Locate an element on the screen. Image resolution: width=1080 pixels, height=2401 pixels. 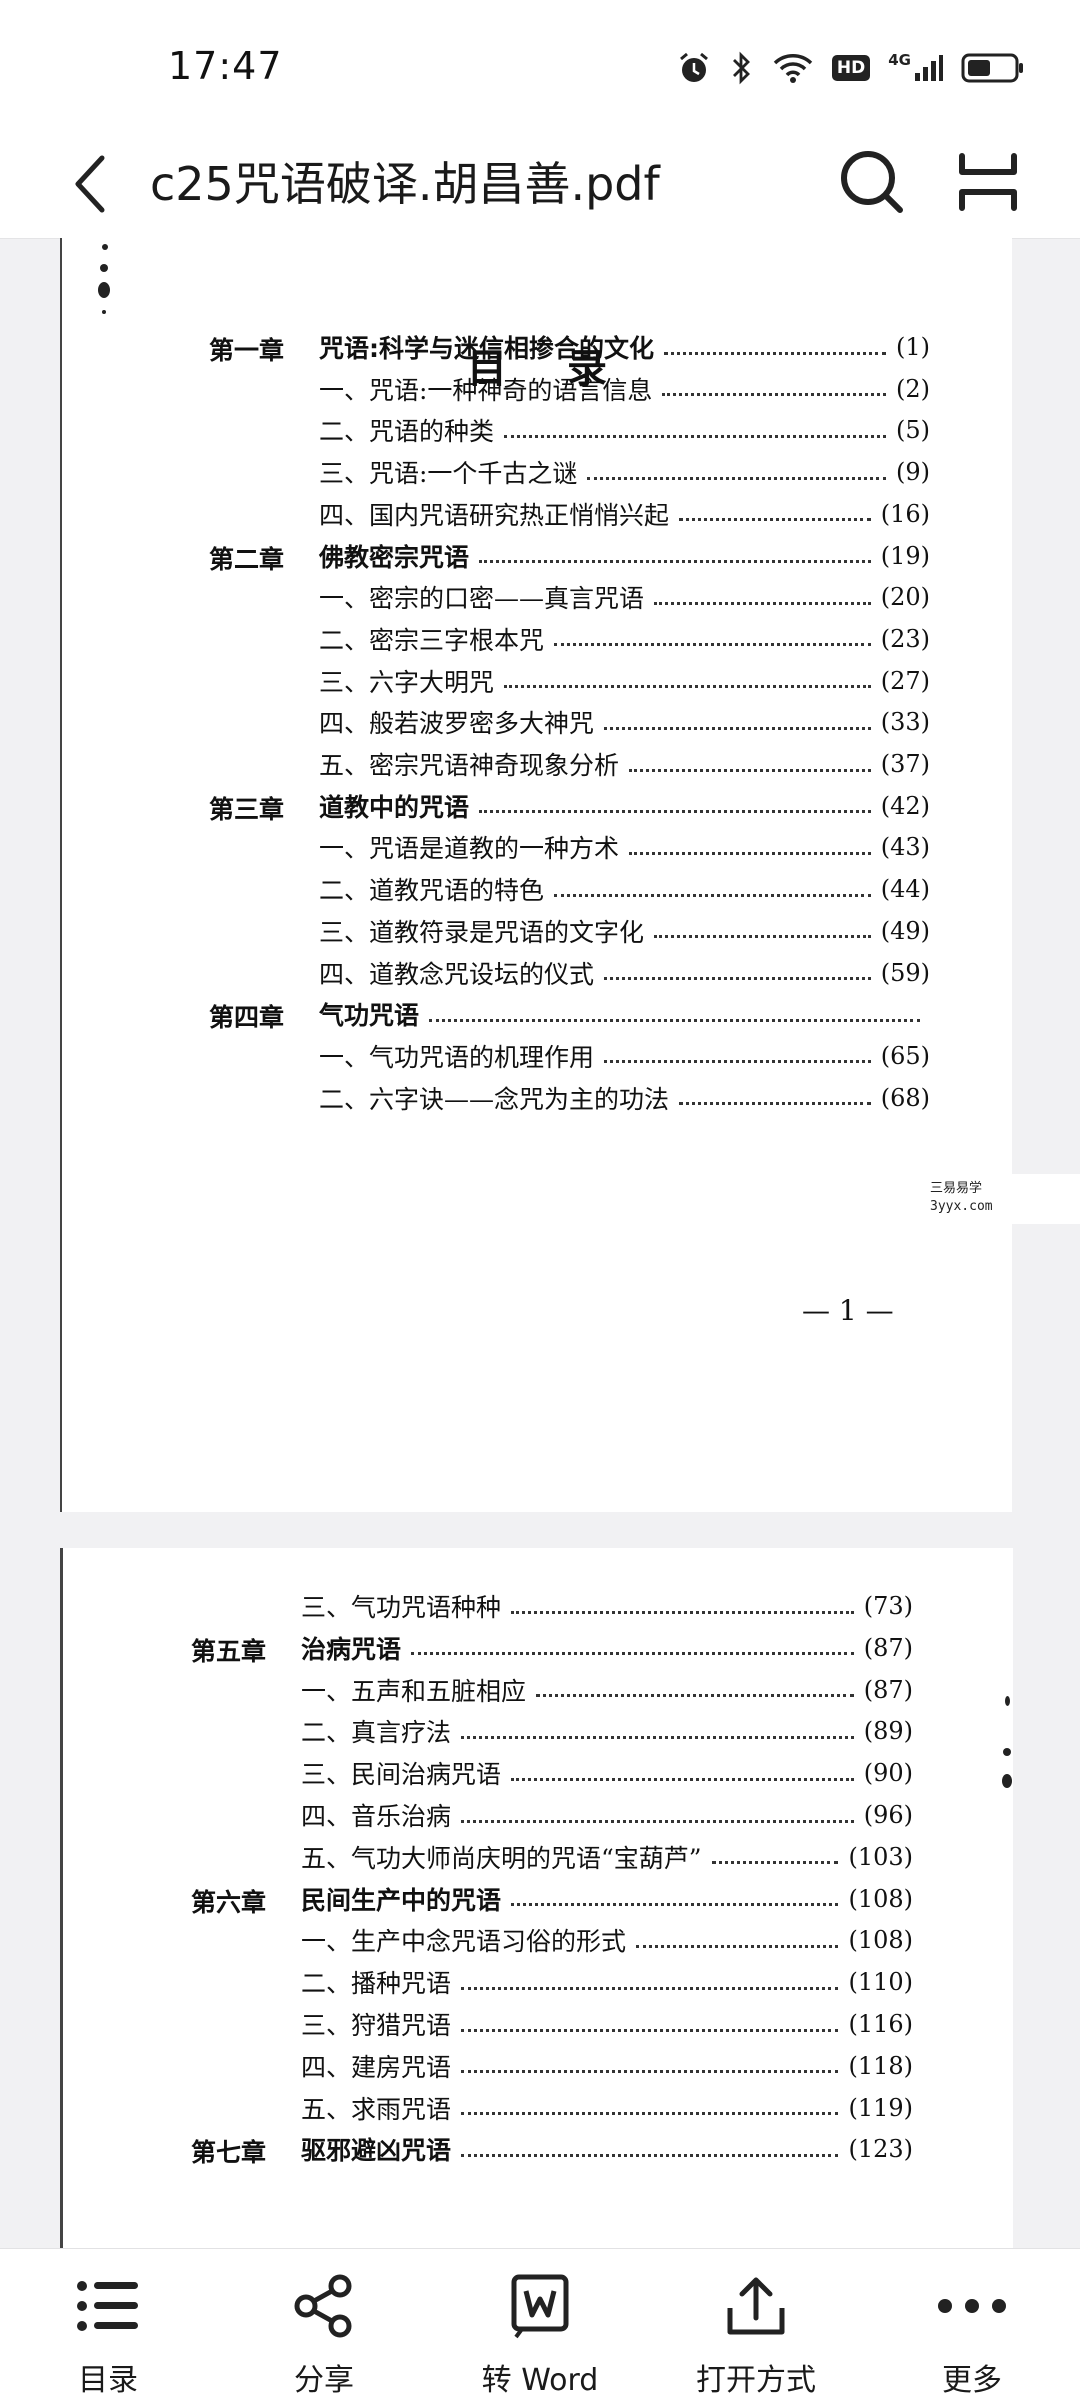
toc-page-number: (9) is located at coordinates (913, 472).